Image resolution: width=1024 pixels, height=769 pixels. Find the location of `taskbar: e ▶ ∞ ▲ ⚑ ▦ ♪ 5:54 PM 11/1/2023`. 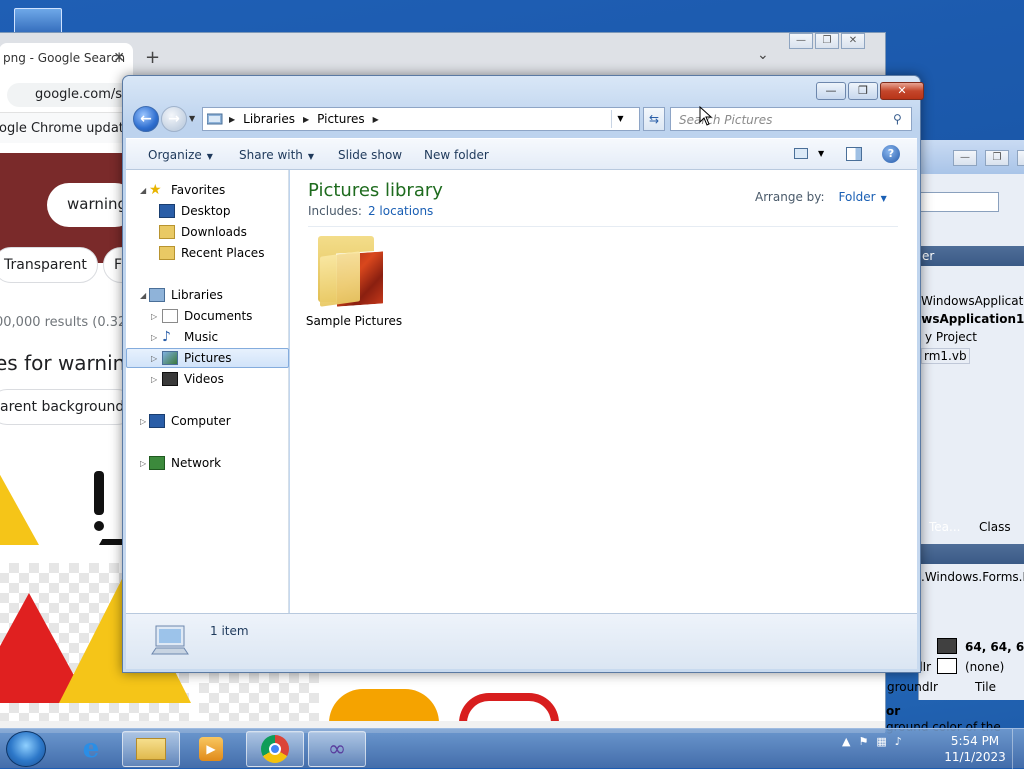

taskbar: e ▶ ∞ ▲ ⚑ ▦ ♪ 5:54 PM 11/1/2023 is located at coordinates (512, 748).